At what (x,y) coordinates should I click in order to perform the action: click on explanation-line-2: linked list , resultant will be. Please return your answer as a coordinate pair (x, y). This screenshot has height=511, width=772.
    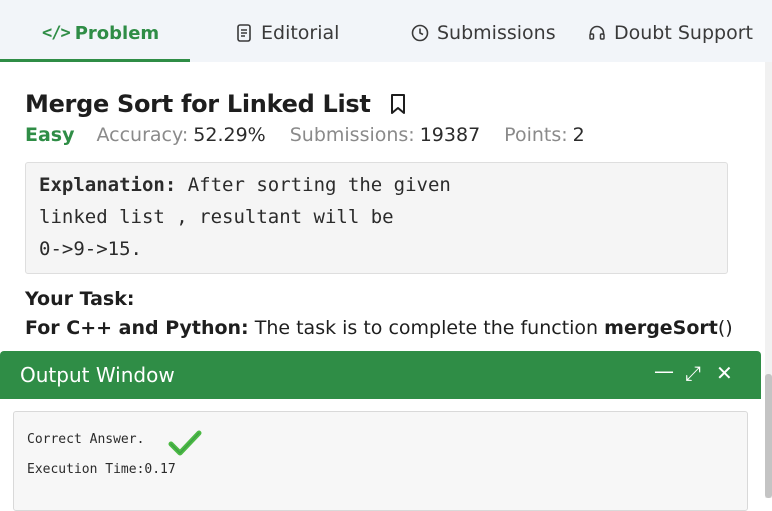
    Looking at the image, I should click on (216, 217).